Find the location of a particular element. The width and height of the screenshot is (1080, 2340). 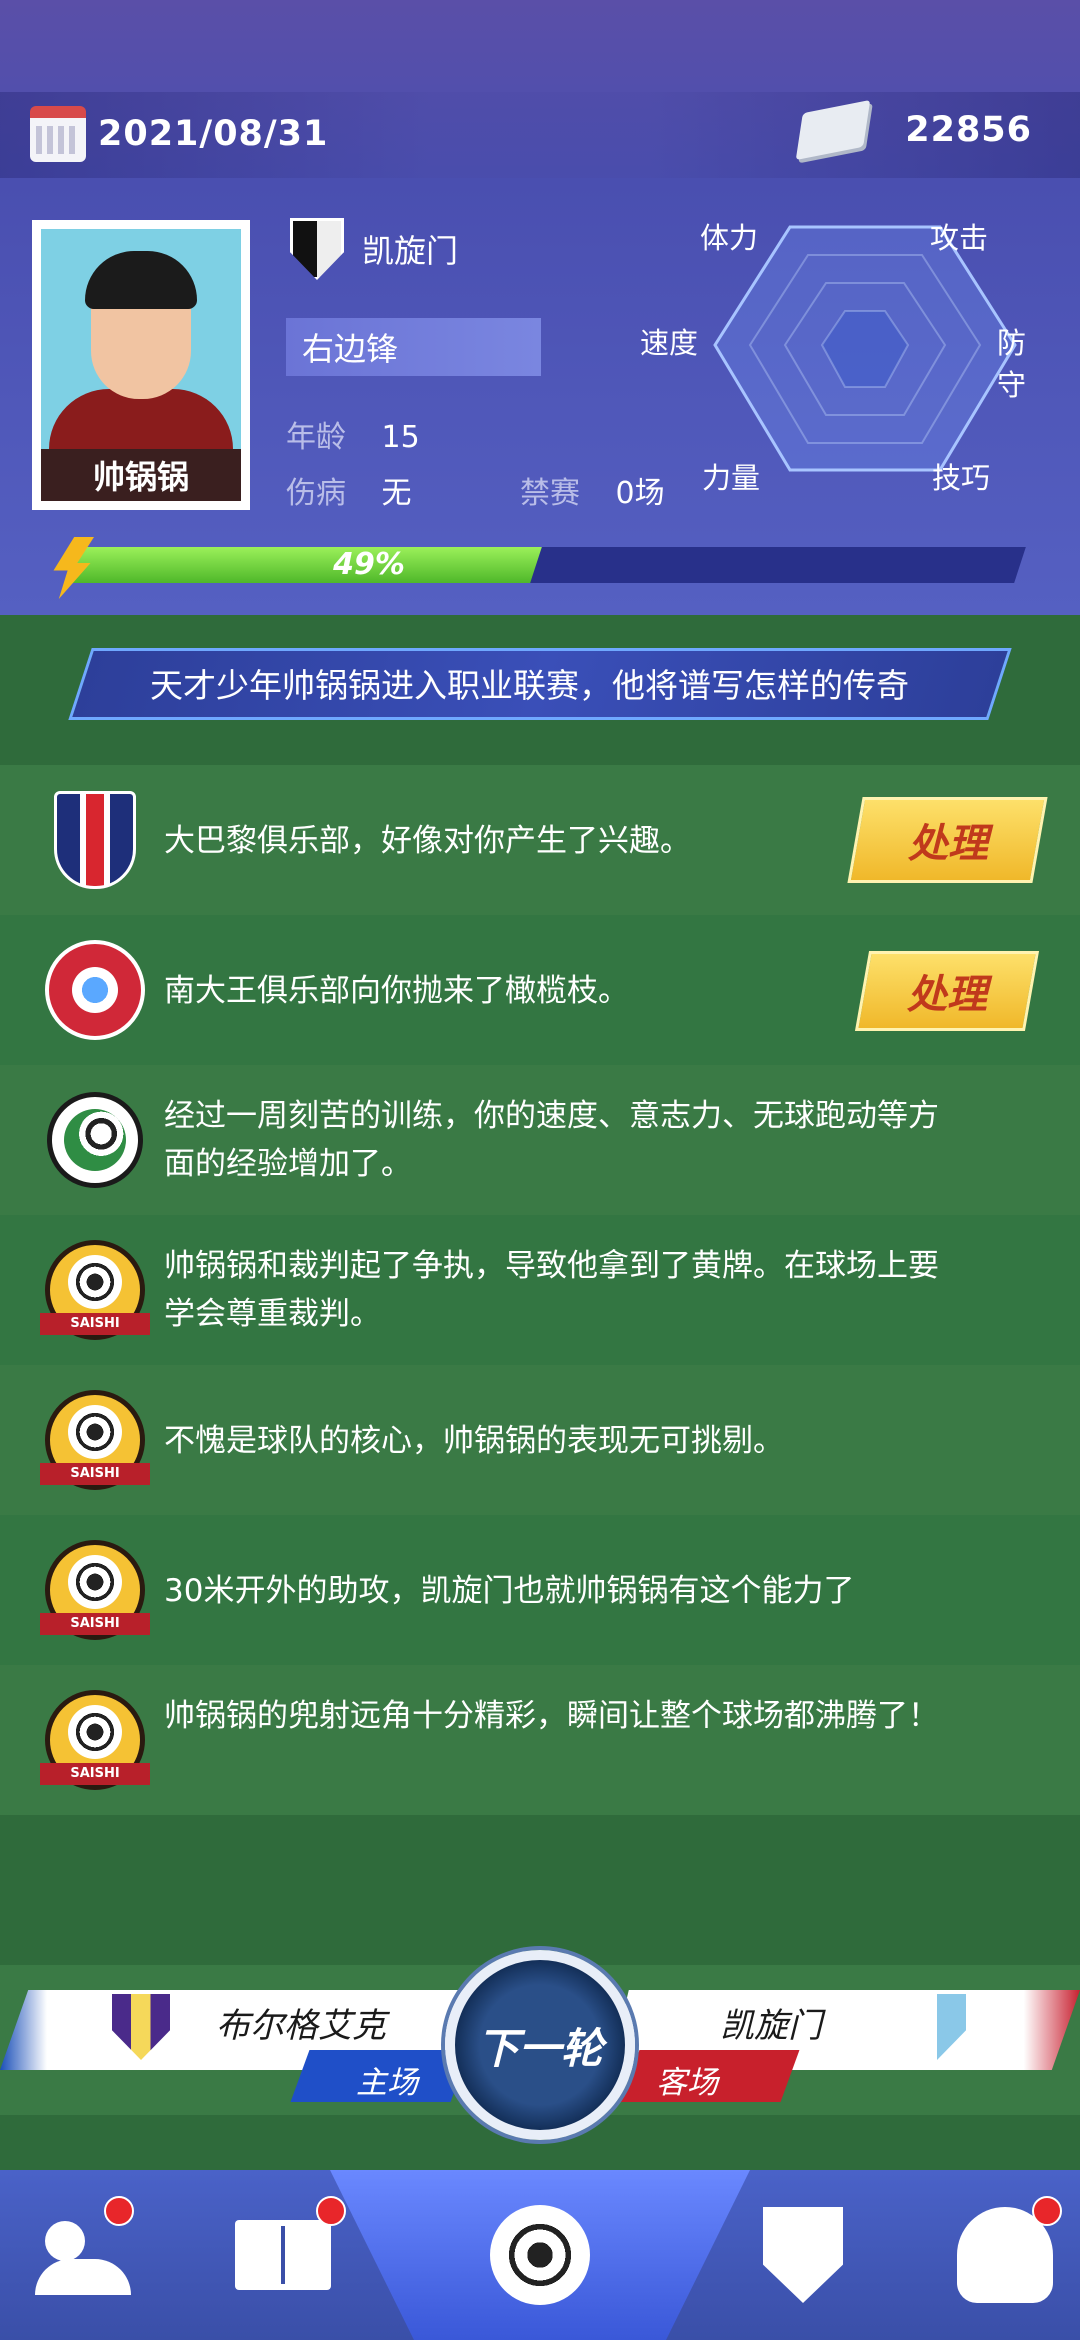

star-ball-shape is located at coordinates (95, 990).